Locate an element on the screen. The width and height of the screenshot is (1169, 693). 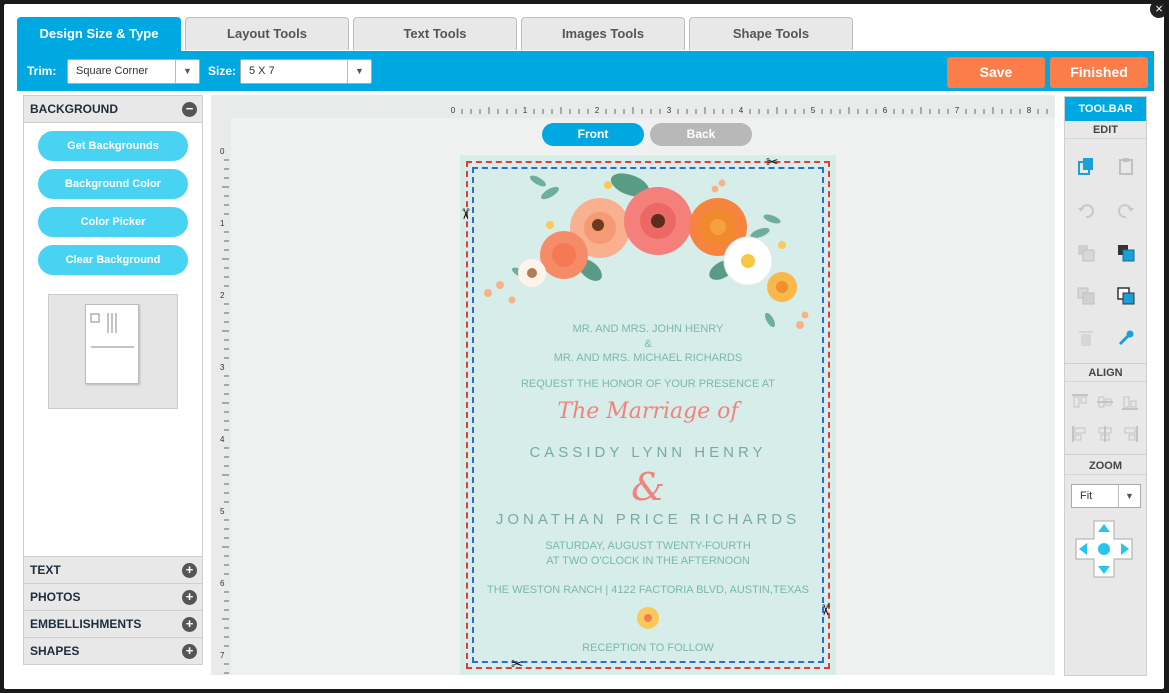
ruler-left-ticks: 0 1 2 3 4 5 6 7 is located at coordinates (224, 410).